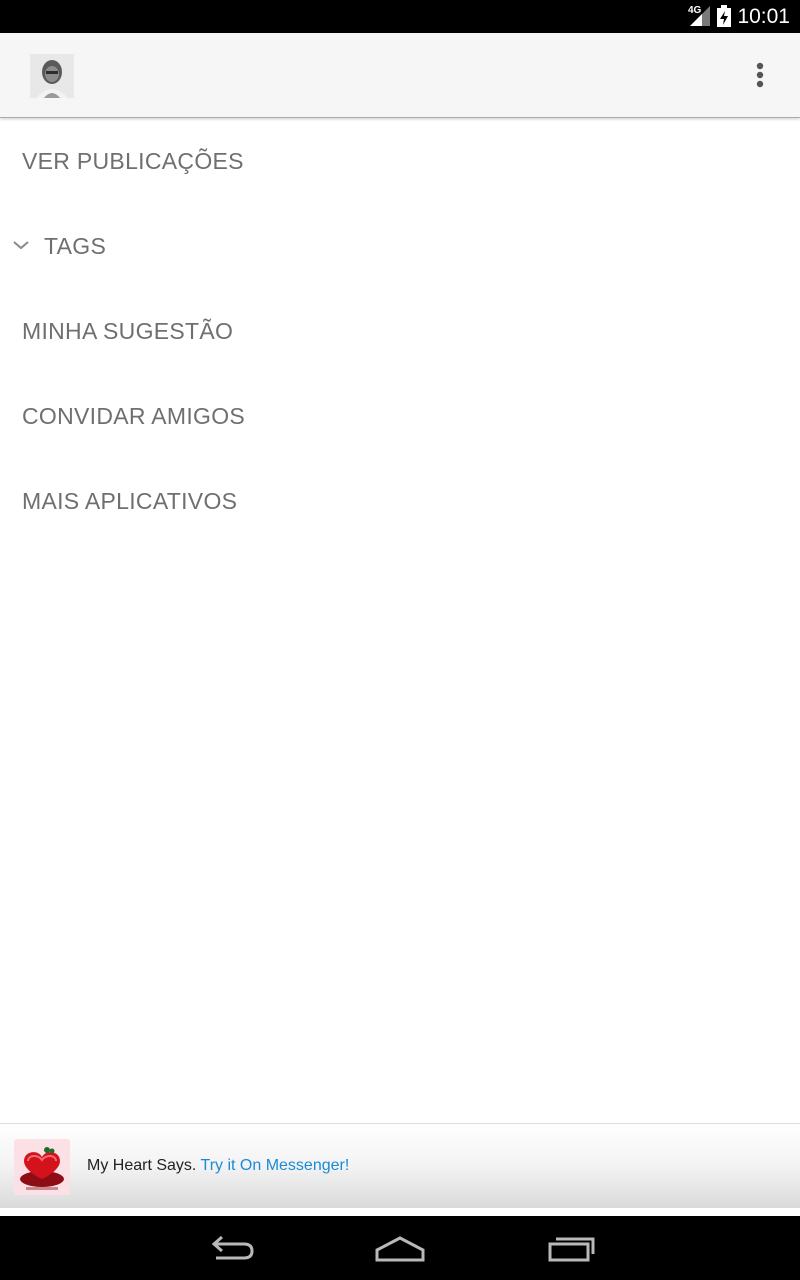  I want to click on menu-item-label: VER PUBLICAÇÕES, so click(133, 161).